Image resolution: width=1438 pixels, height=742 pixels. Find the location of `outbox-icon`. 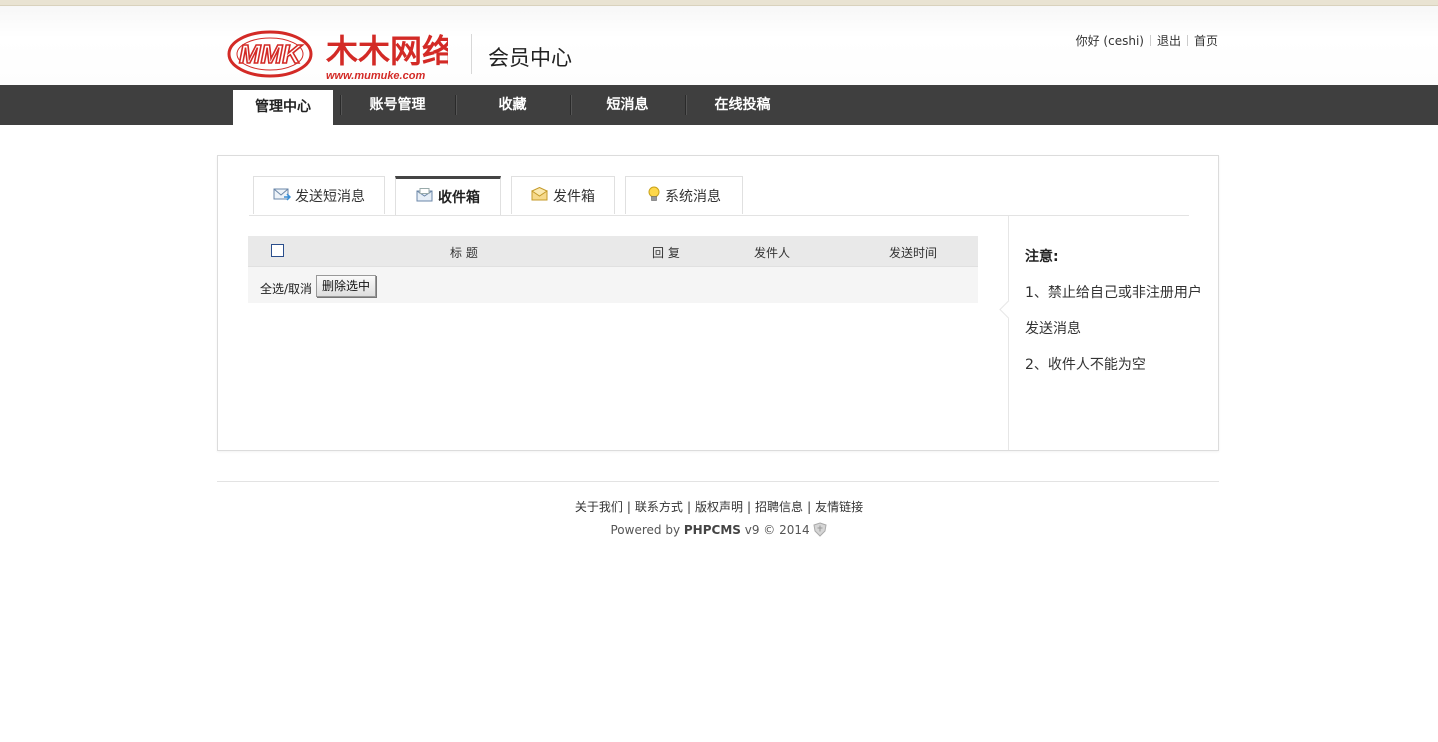

outbox-icon is located at coordinates (539, 195).